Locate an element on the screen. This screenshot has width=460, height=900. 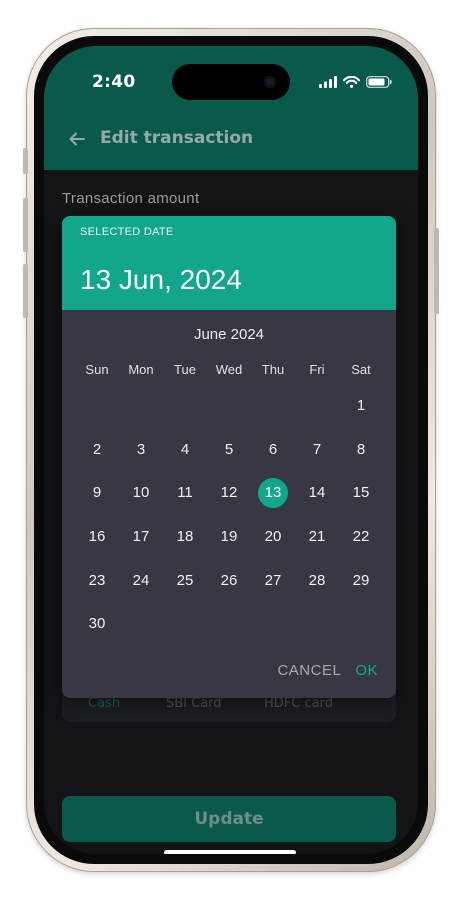
calendar-day-number: 10 is located at coordinates (141, 493).